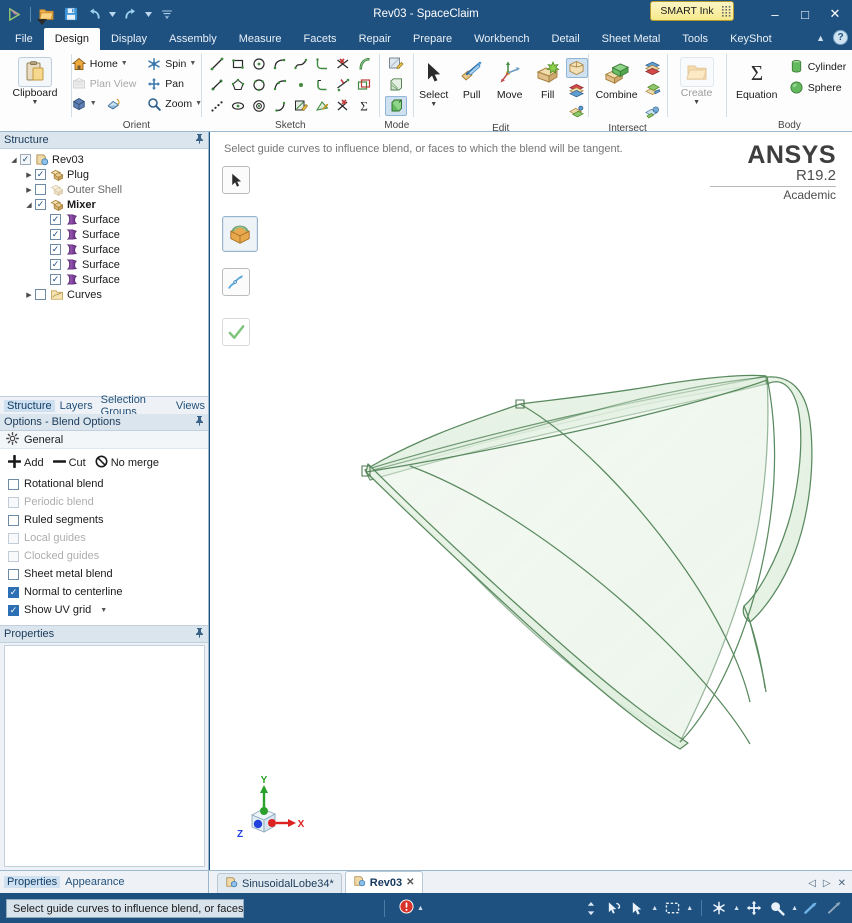  What do you see at coordinates (726, 11) in the screenshot?
I see `grip-icon` at bounding box center [726, 11].